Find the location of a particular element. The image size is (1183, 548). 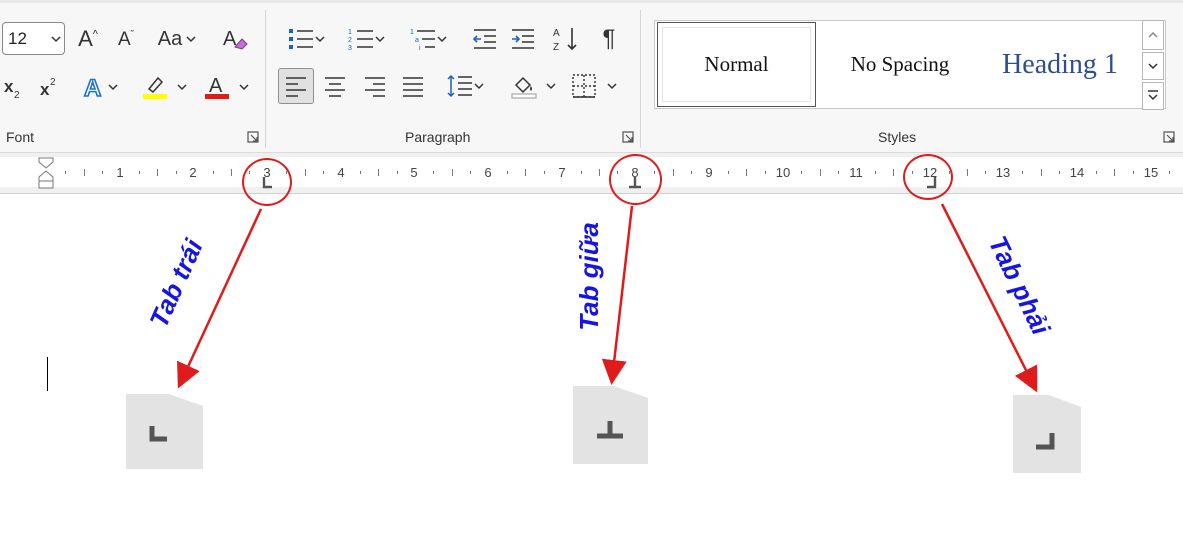

font-size-select: 12 is located at coordinates (33, 38).